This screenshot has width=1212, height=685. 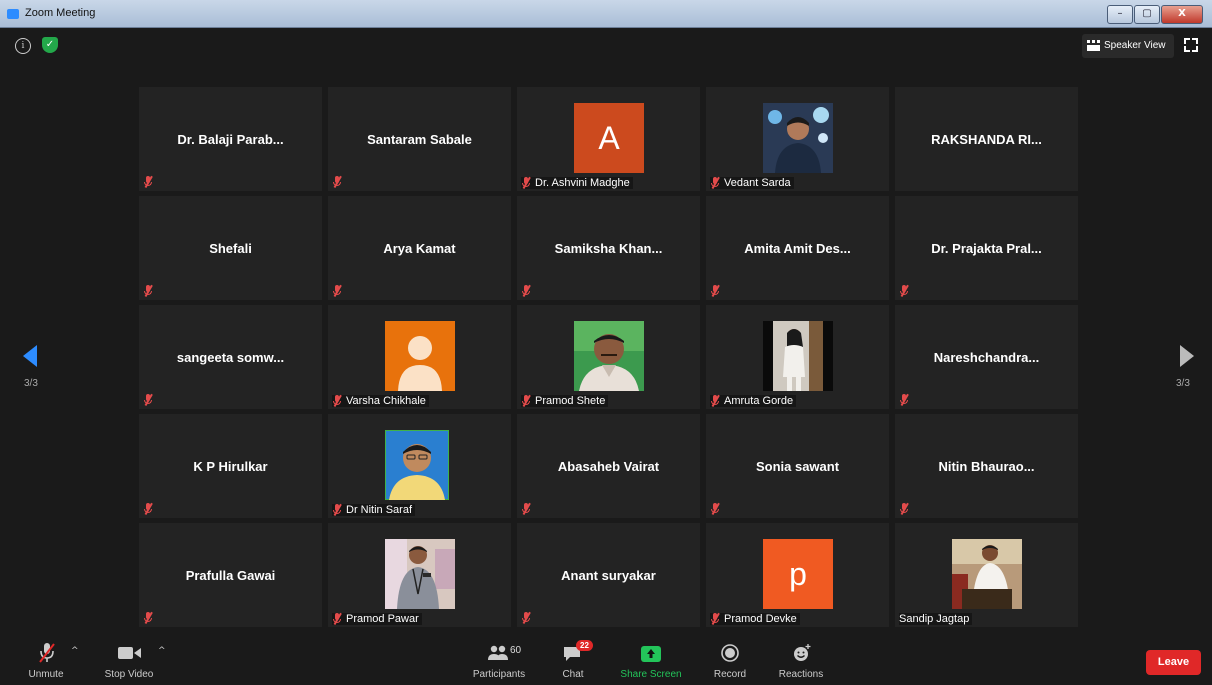 I want to click on reactions-label: Reactions, so click(x=801, y=674).